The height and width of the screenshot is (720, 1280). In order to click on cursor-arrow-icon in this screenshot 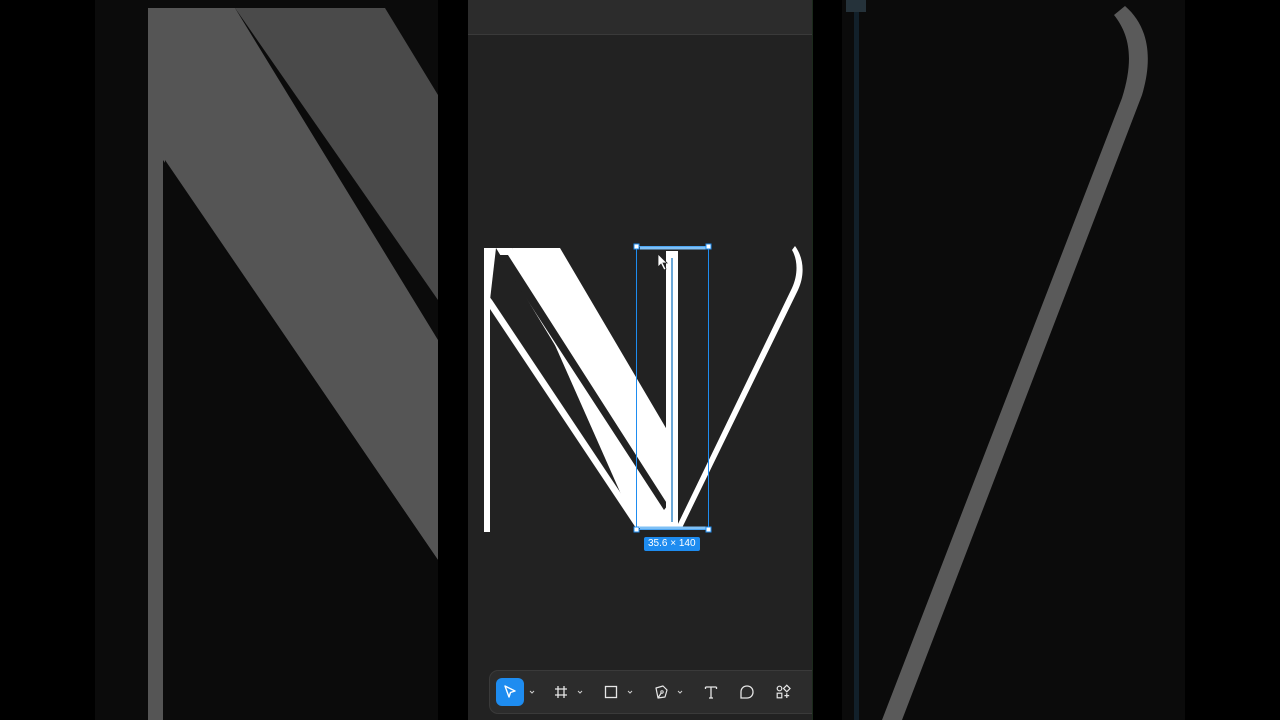, I will do `click(510, 691)`.